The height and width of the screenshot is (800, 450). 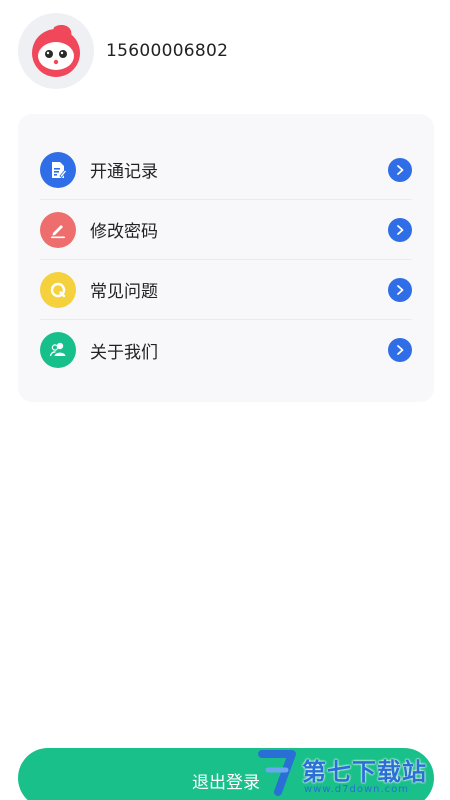 What do you see at coordinates (357, 789) in the screenshot?
I see `watermark-url: www.d7down.com` at bounding box center [357, 789].